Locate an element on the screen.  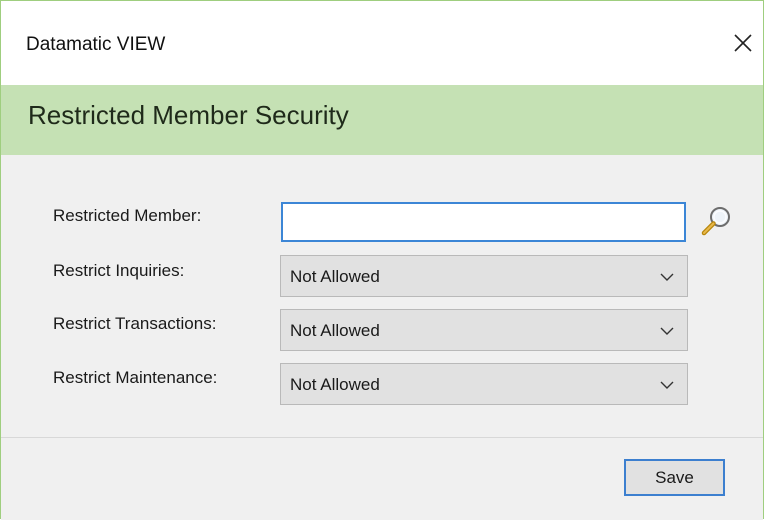
page-title: Restricted Member Security is located at coordinates (188, 115).